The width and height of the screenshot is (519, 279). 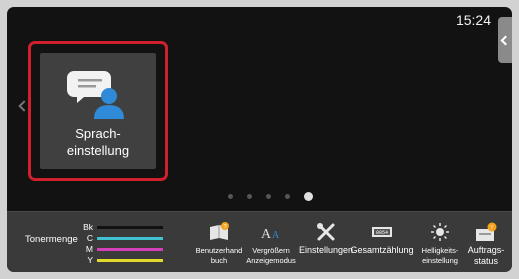 I want to click on manual-icon: ?, so click(x=219, y=231).